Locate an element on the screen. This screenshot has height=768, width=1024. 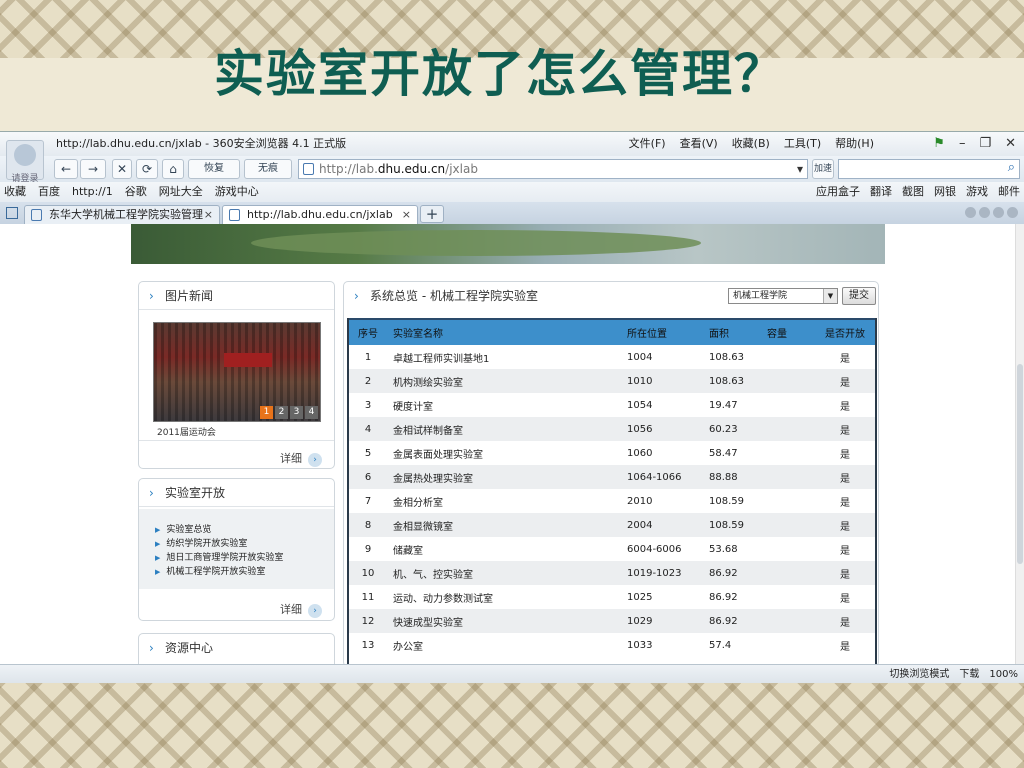
address-dropdown-icon: ▾ is located at coordinates (800, 169).